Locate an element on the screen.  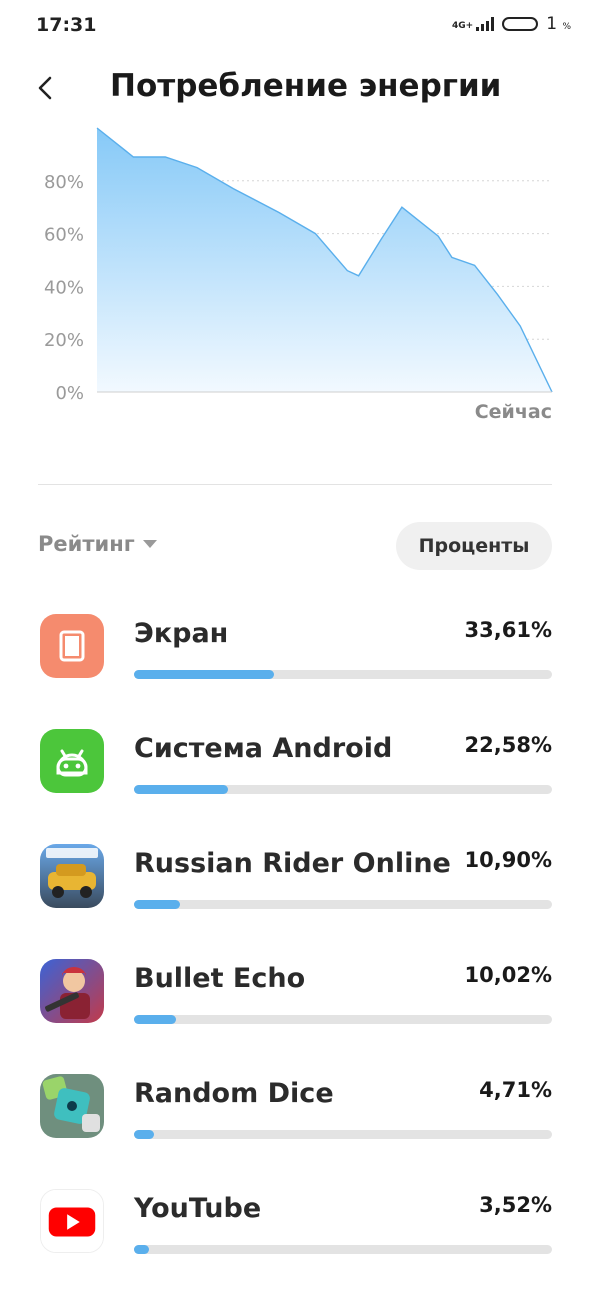
app-percent: 3,52% is located at coordinates (515, 1205).